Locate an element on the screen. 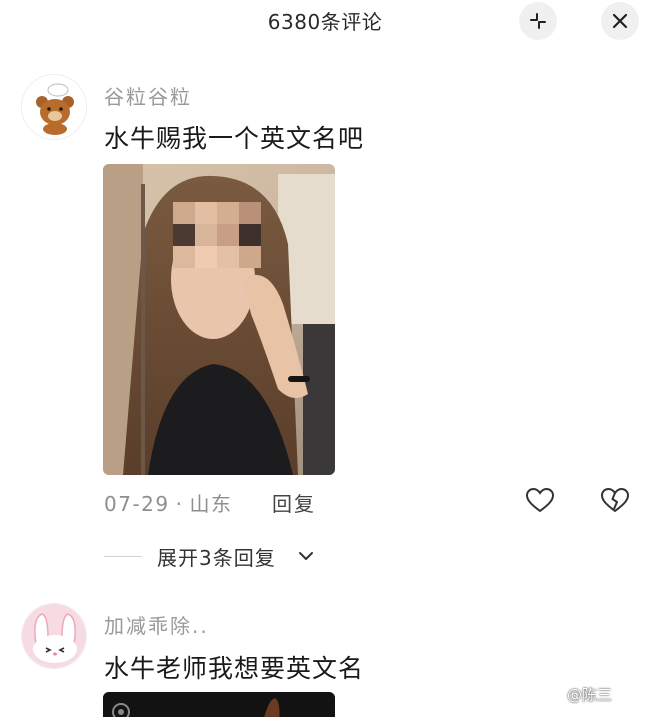  comment-location: 山东 is located at coordinates (211, 504).